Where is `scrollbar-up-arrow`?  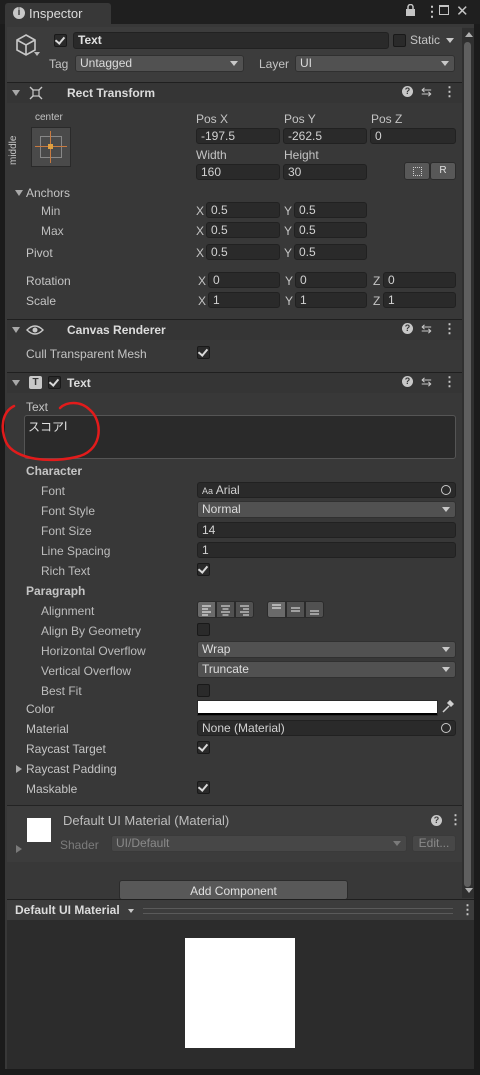
scrollbar-up-arrow is located at coordinates (469, 34).